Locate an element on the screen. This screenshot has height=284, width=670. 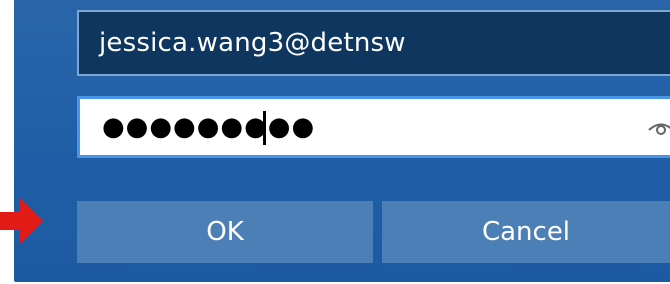
cancel-button: Cancel is located at coordinates (526, 232).